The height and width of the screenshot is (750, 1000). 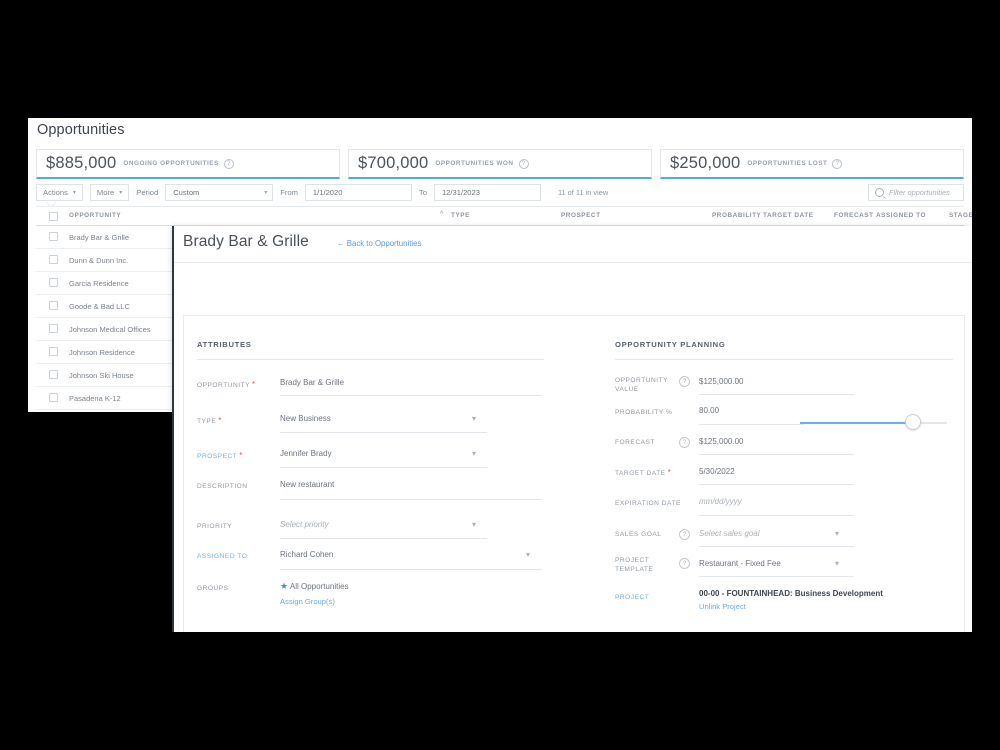 What do you see at coordinates (776, 484) in the screenshot?
I see `field-underline-target-date` at bounding box center [776, 484].